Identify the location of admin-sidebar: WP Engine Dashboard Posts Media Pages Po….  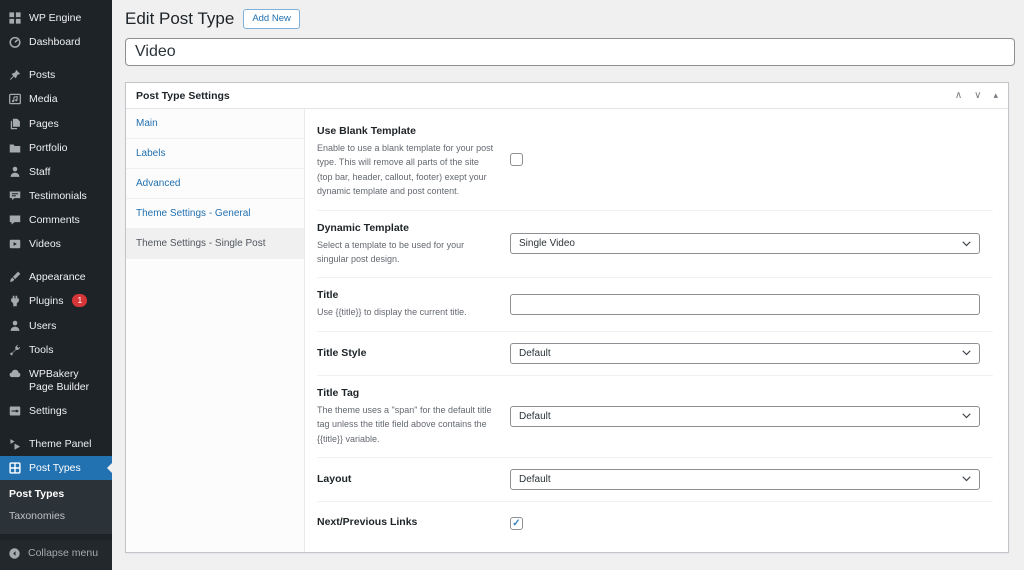
(56, 285).